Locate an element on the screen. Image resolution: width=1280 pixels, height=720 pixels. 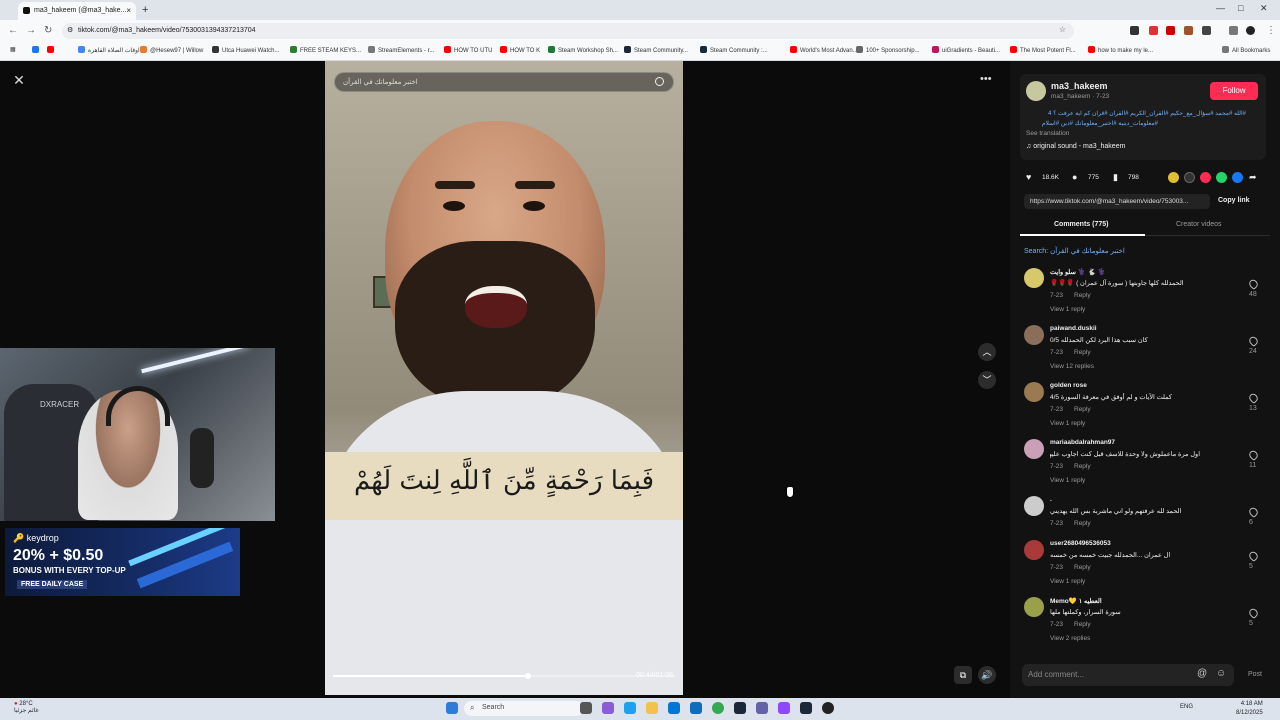
view-replies-button: View 12 replies is located at coordinates (1072, 366).